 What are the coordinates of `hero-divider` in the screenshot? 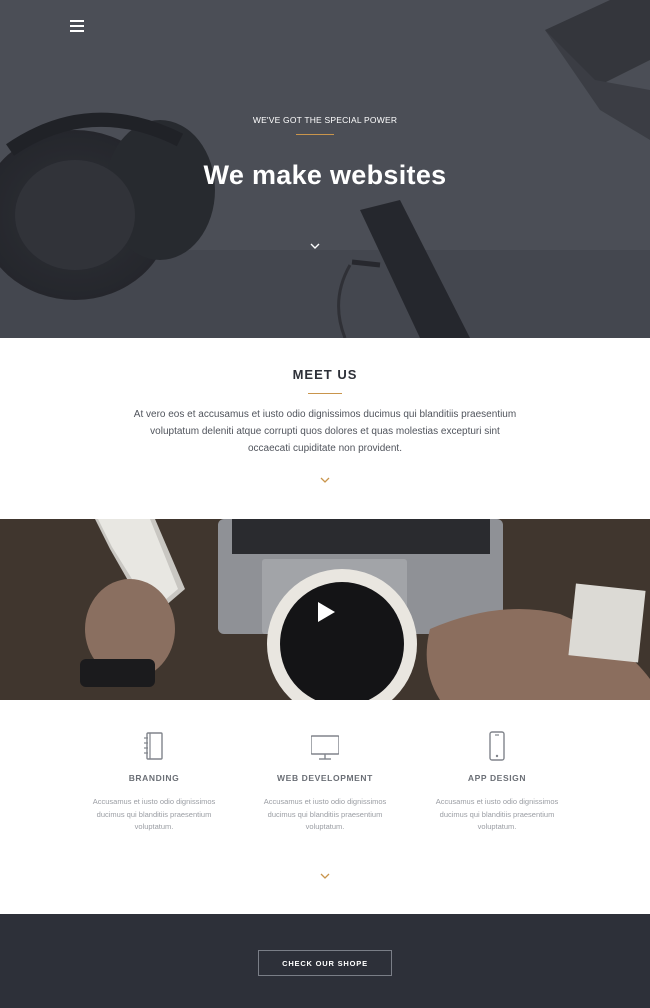 It's located at (315, 134).